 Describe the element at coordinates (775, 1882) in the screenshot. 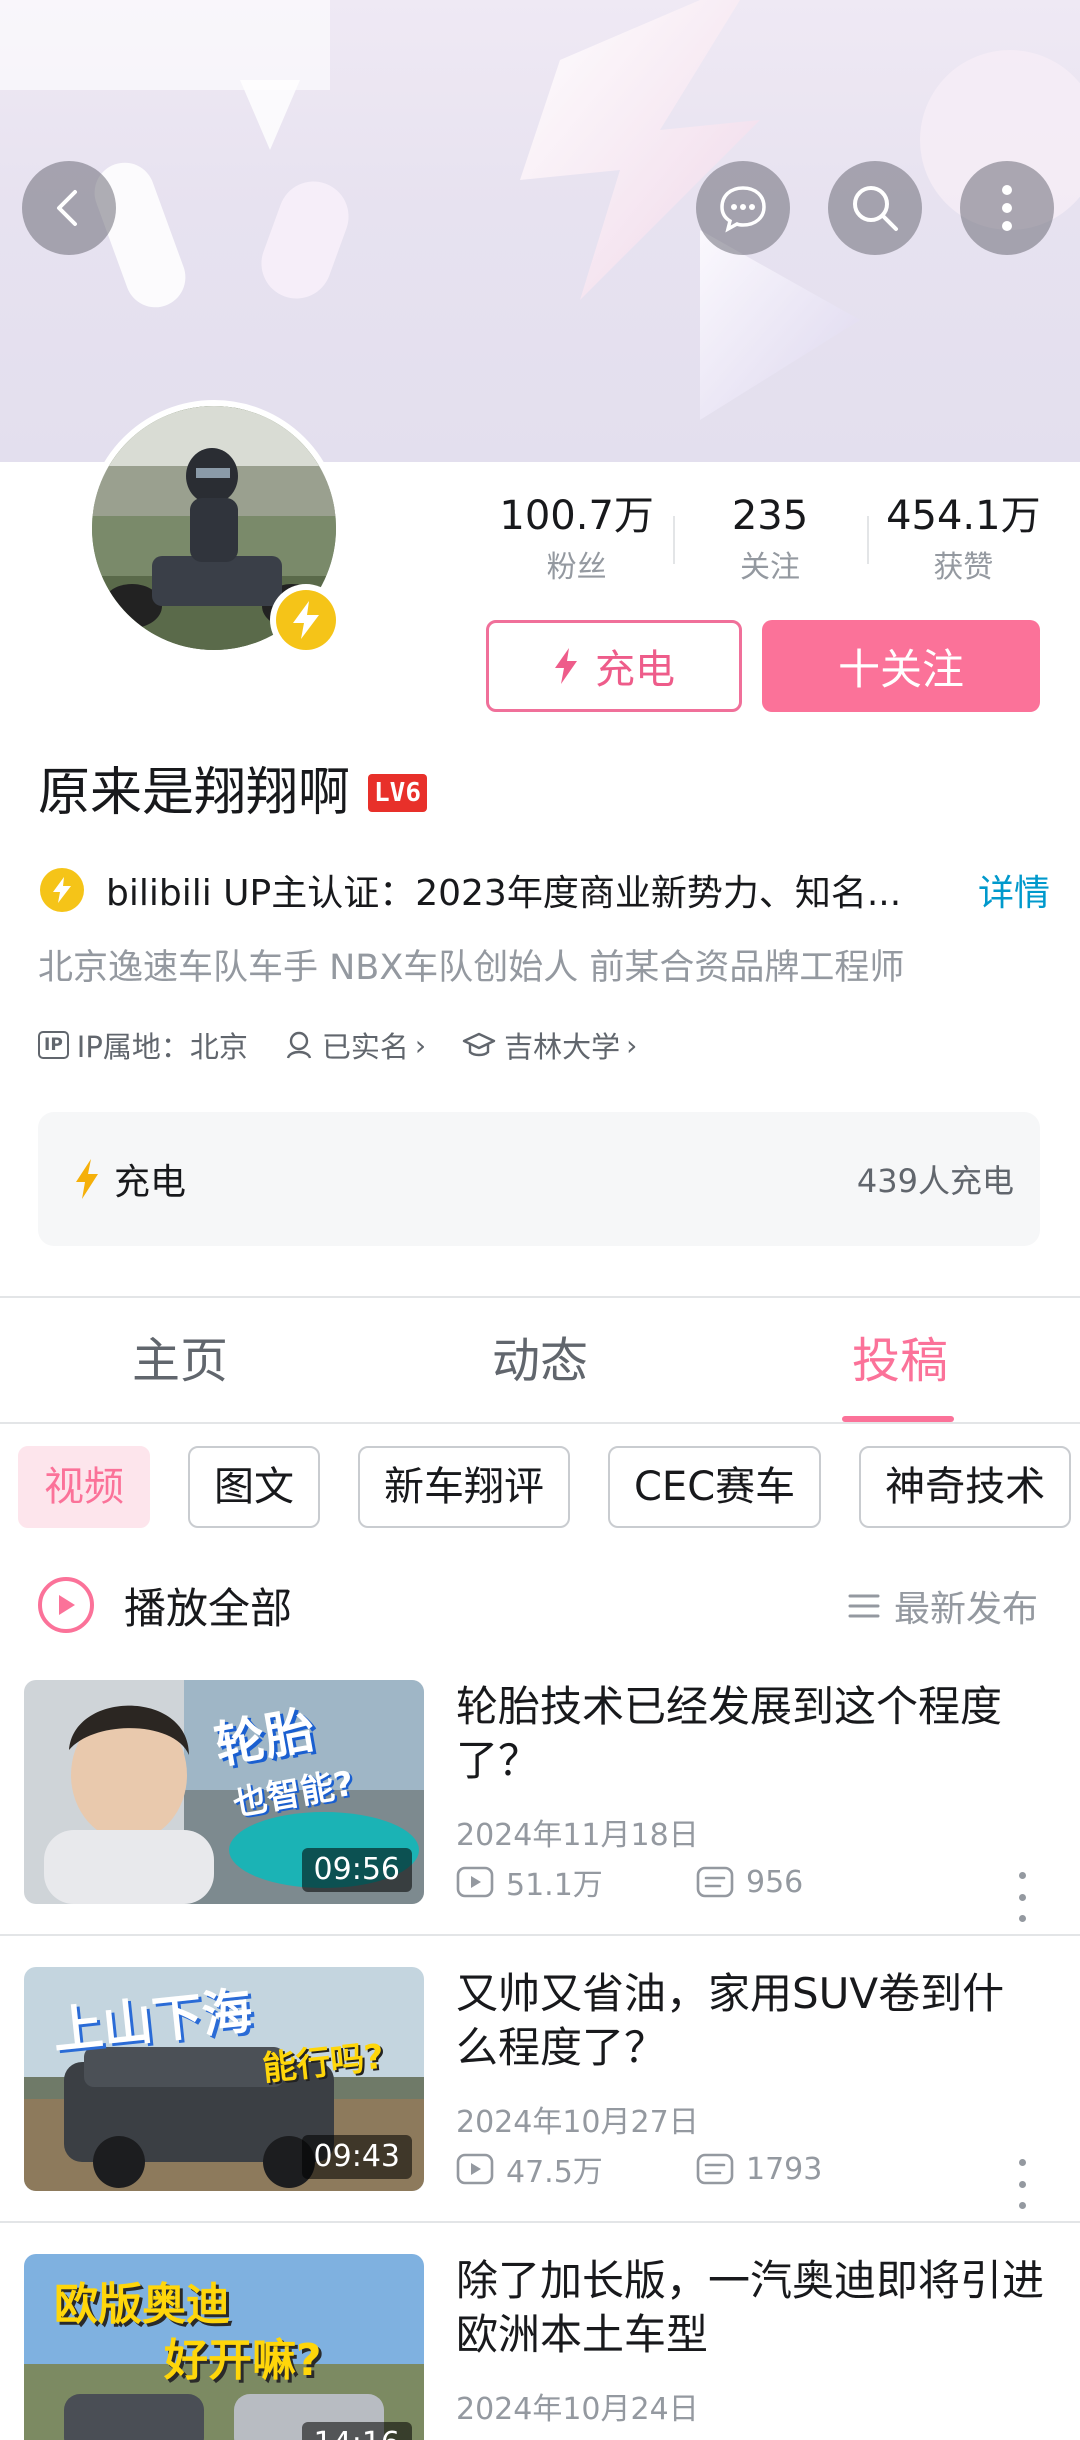

I see `video-comments-count: 956` at that location.